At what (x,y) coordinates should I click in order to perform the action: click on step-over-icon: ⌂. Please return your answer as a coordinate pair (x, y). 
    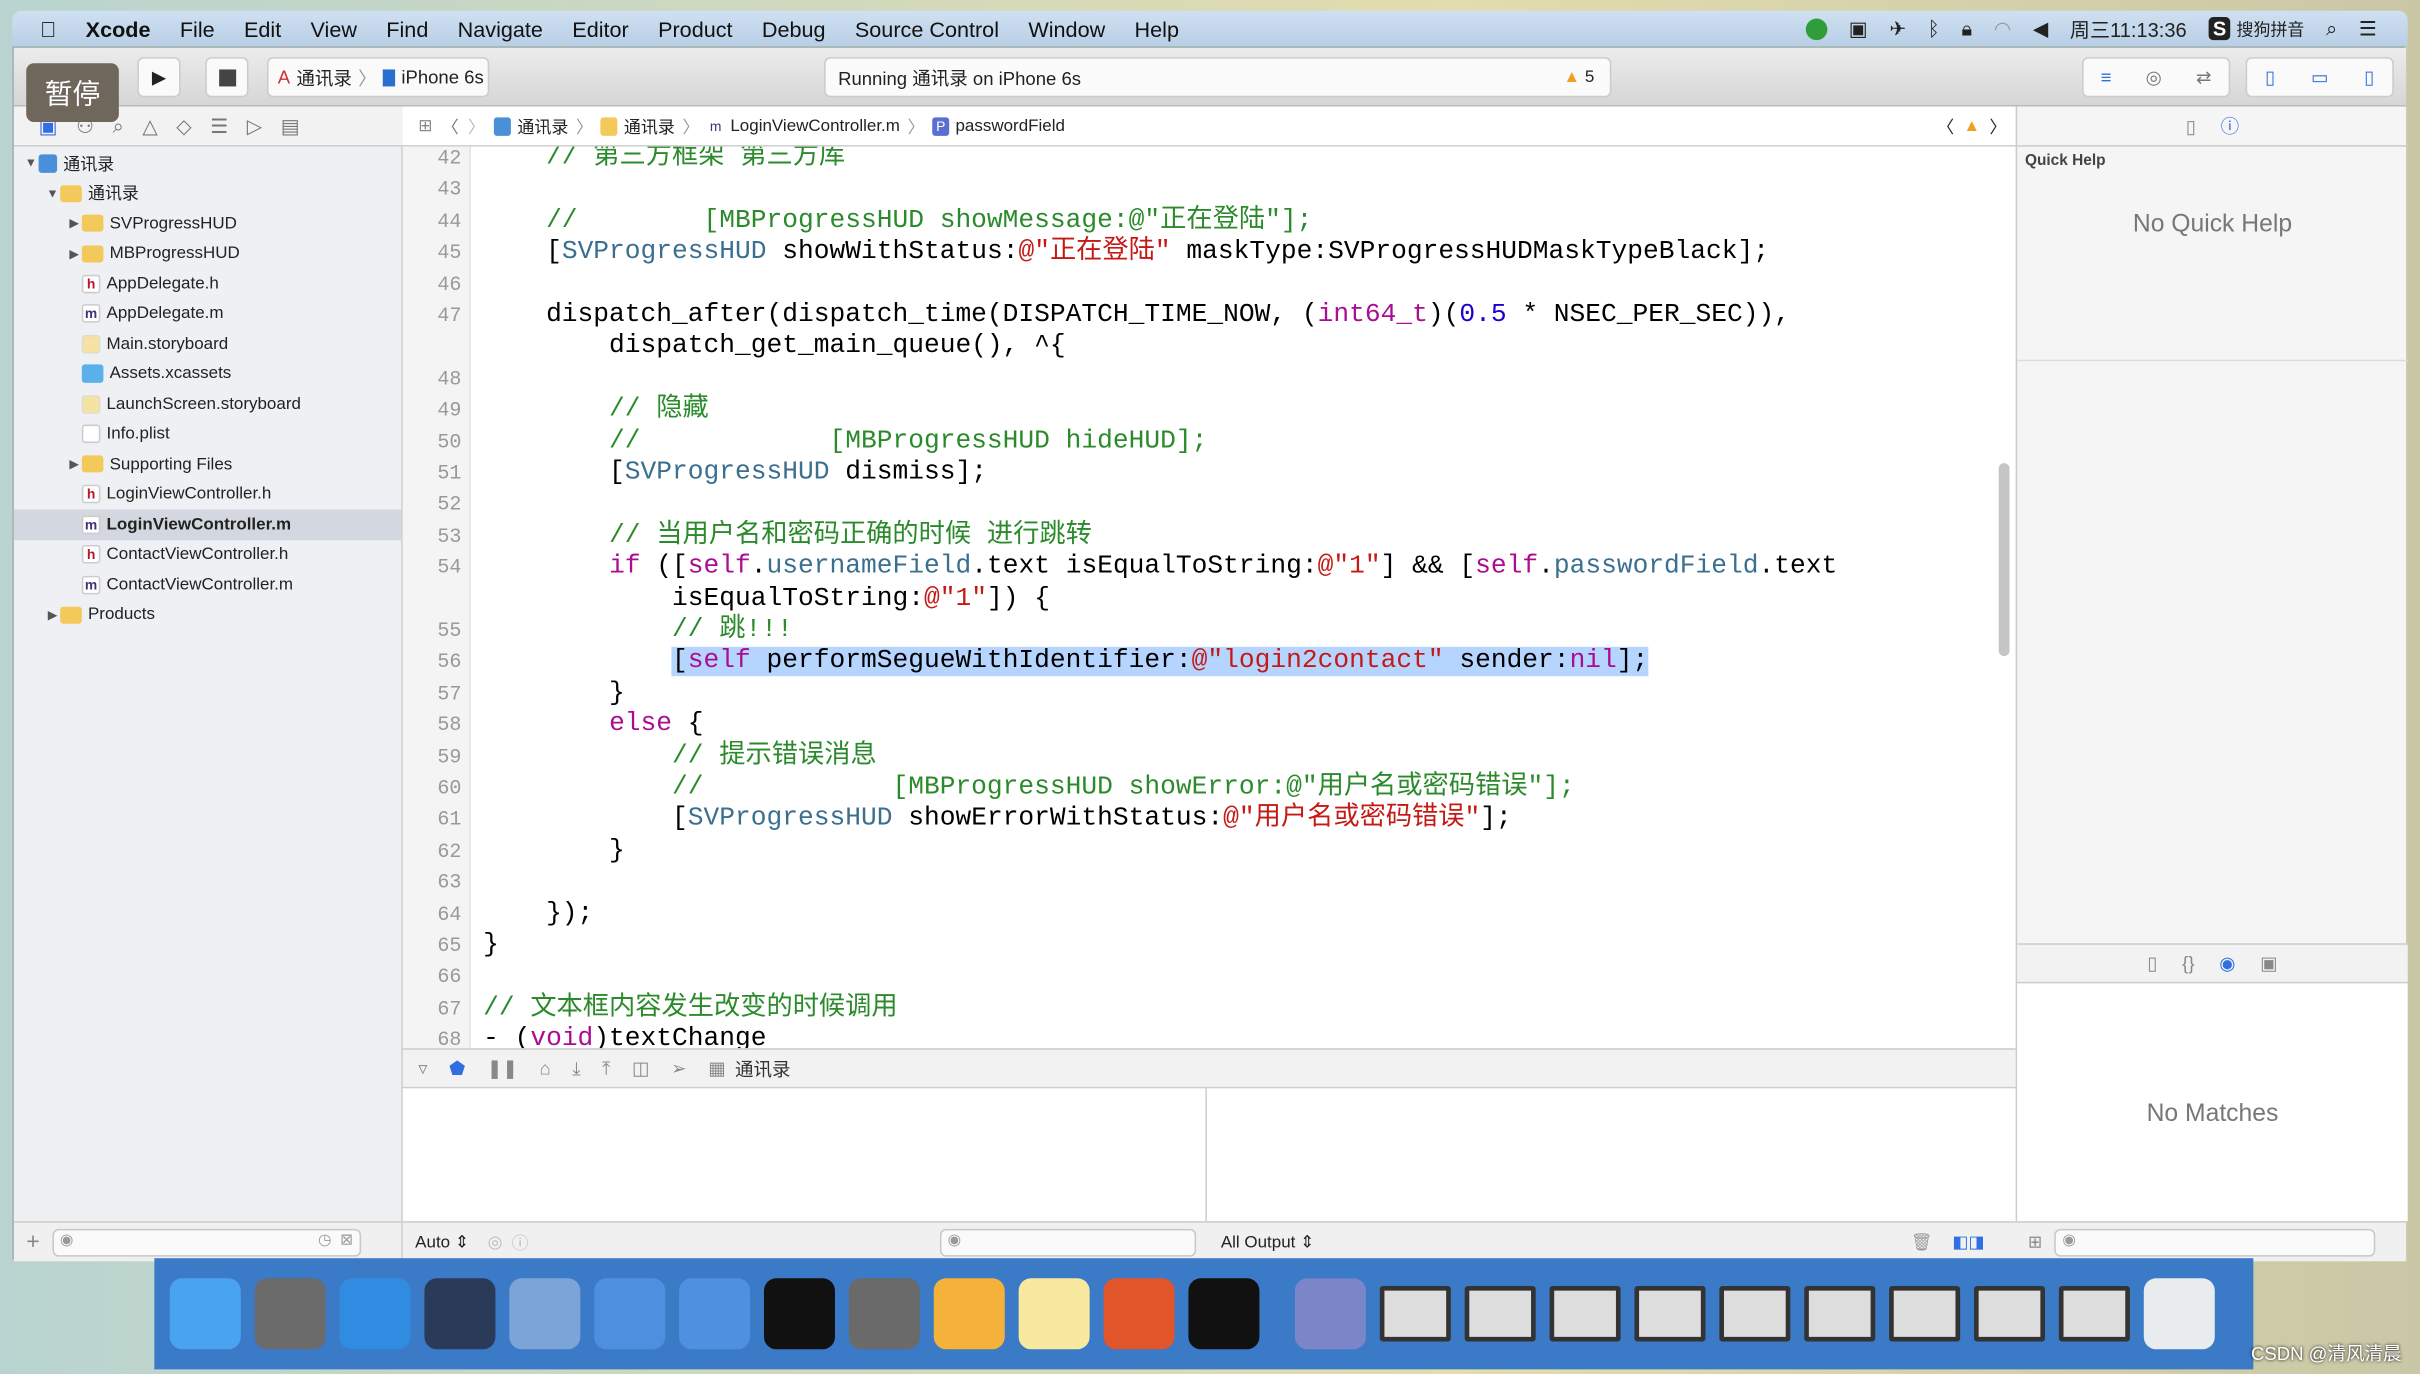
    Looking at the image, I should click on (545, 1069).